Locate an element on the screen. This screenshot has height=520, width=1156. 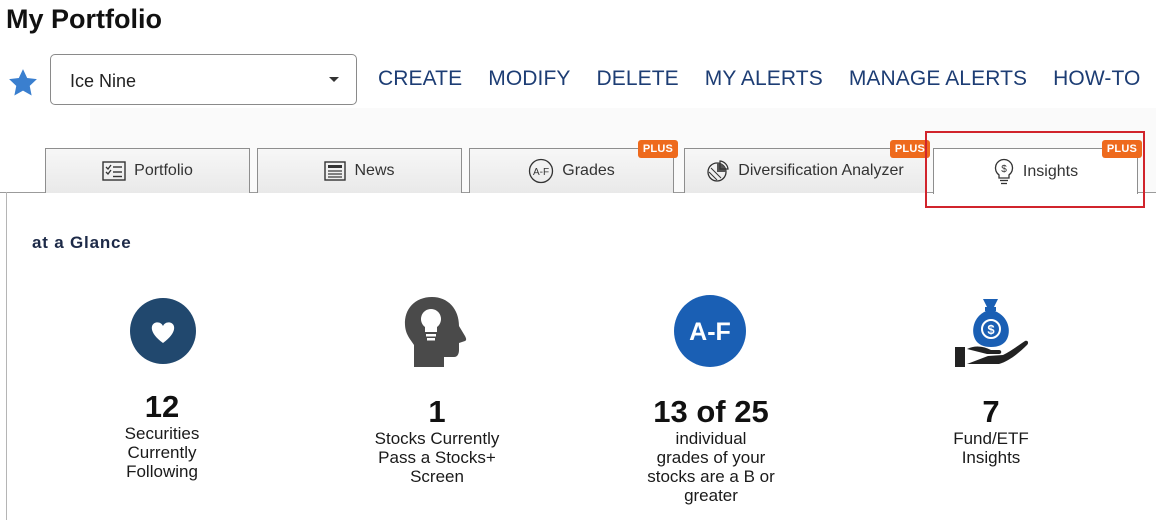
how-to-link: HOW-TO is located at coordinates (1096, 79).